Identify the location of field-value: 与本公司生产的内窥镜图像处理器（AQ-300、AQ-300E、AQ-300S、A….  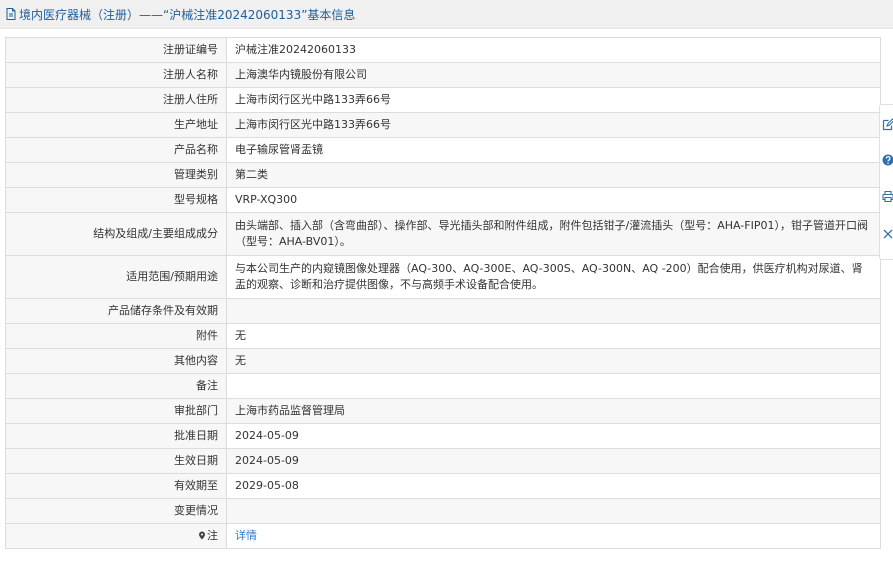
(553, 277).